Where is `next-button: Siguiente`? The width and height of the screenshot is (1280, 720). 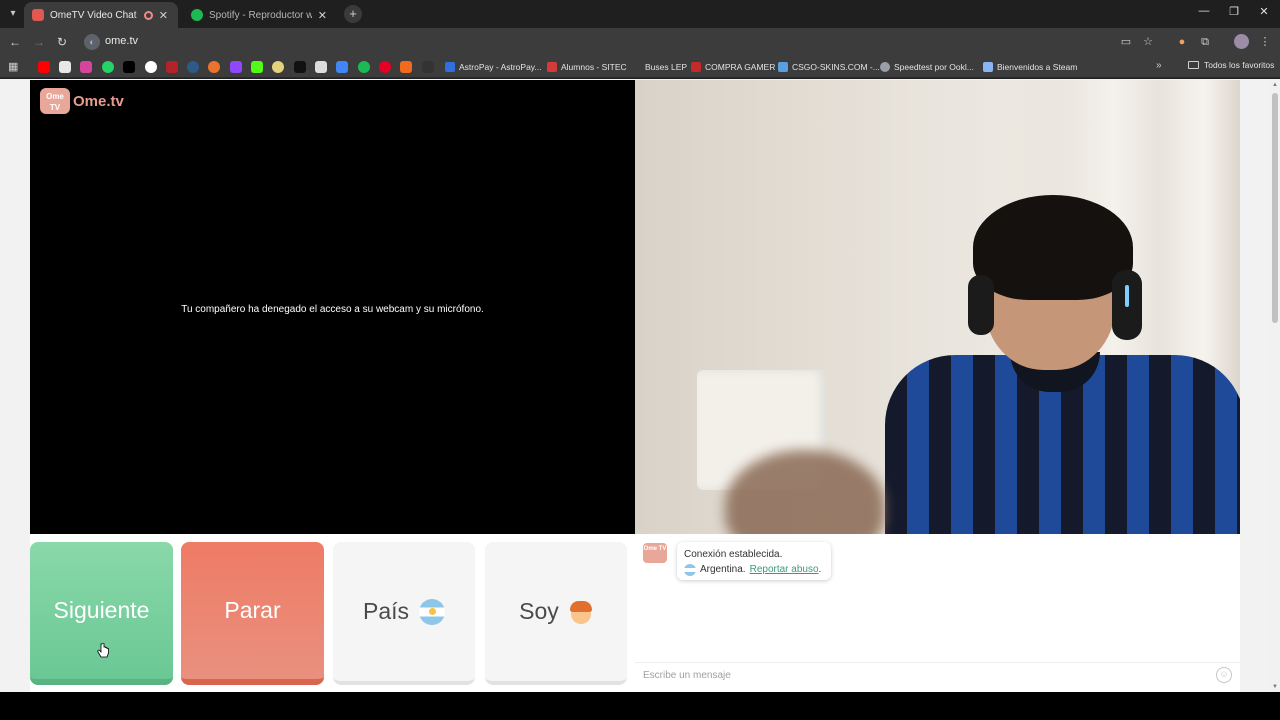 next-button: Siguiente is located at coordinates (101, 613).